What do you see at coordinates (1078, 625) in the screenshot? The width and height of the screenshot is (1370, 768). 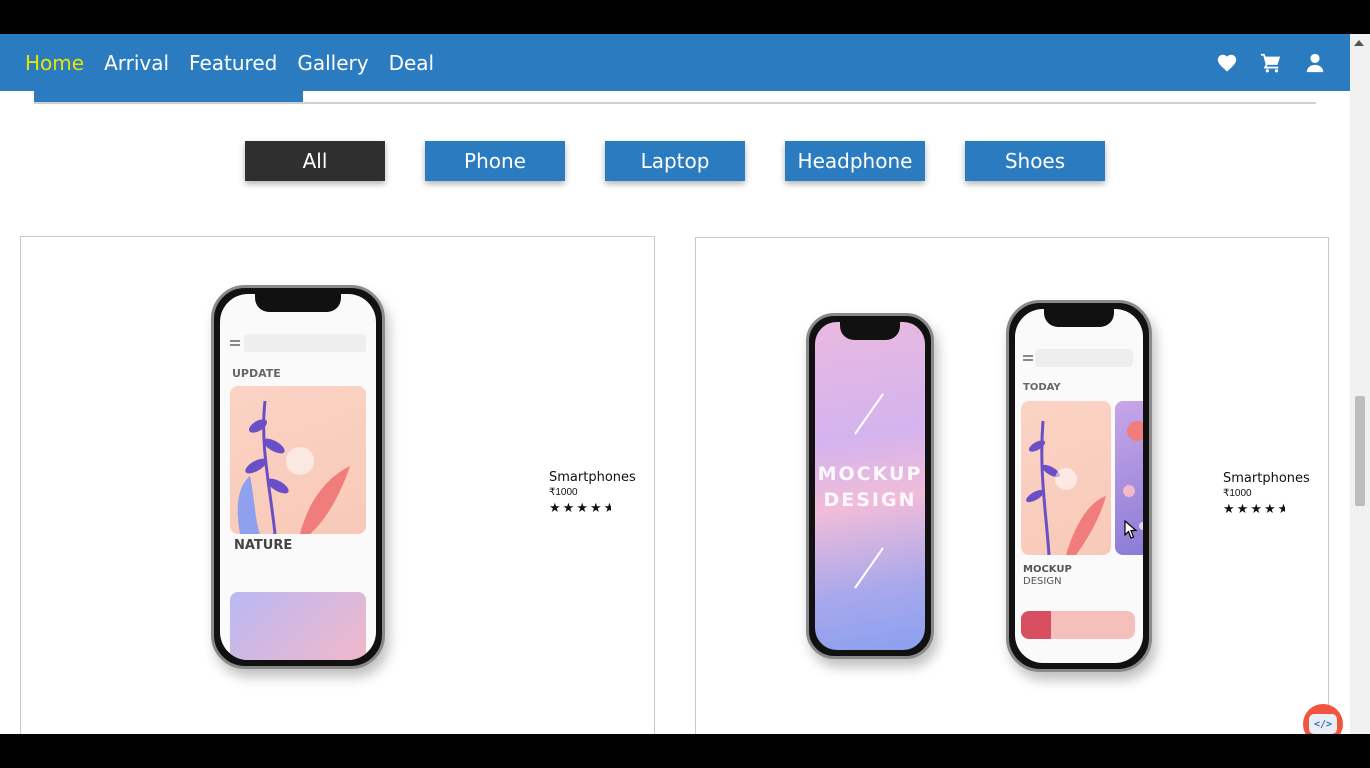 I see `screen-button-bar` at bounding box center [1078, 625].